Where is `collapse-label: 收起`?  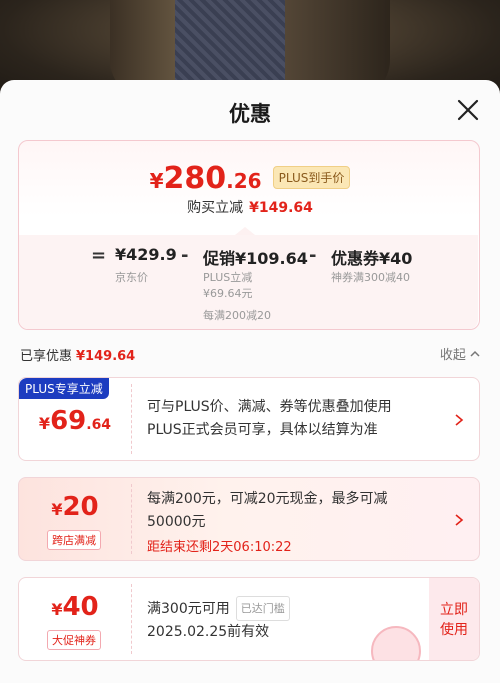
collapse-label: 收起 is located at coordinates (452, 355).